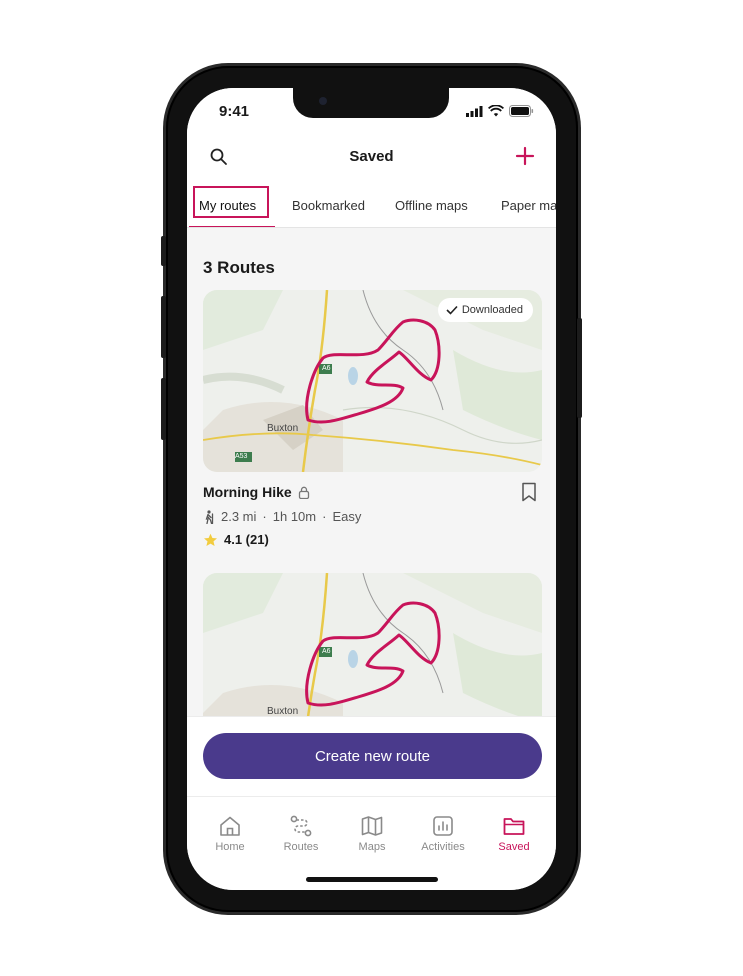 The height and width of the screenshot is (976, 743). I want to click on route-duration: 1h 10m, so click(294, 516).